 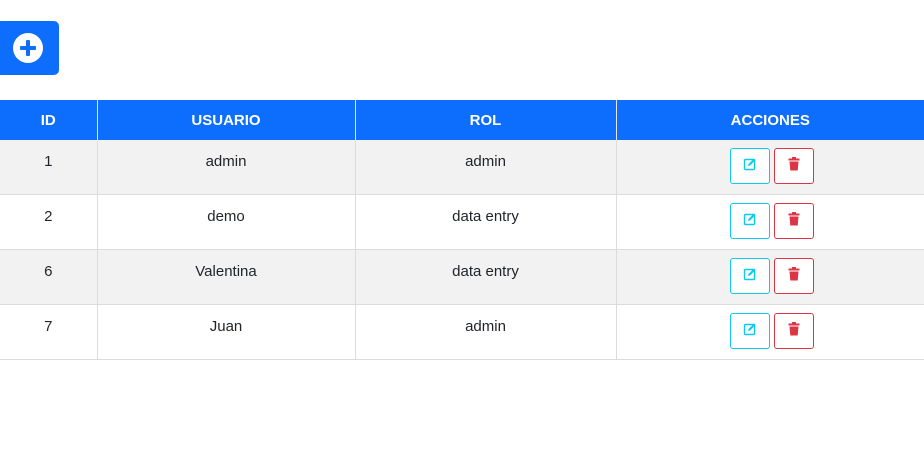 What do you see at coordinates (226, 167) in the screenshot?
I see `cell-user: admin` at bounding box center [226, 167].